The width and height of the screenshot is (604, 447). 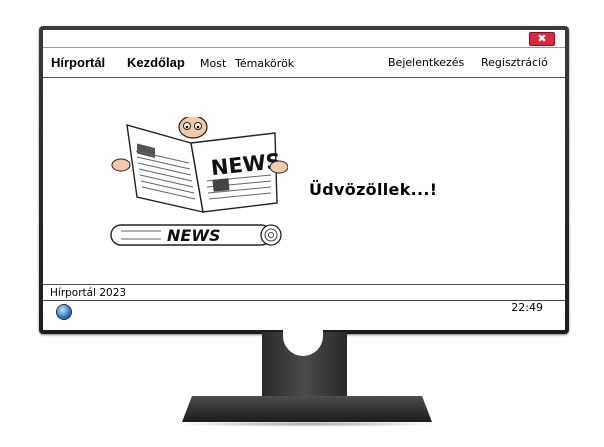 I want to click on site-brand: Hírportál, so click(x=78, y=62).